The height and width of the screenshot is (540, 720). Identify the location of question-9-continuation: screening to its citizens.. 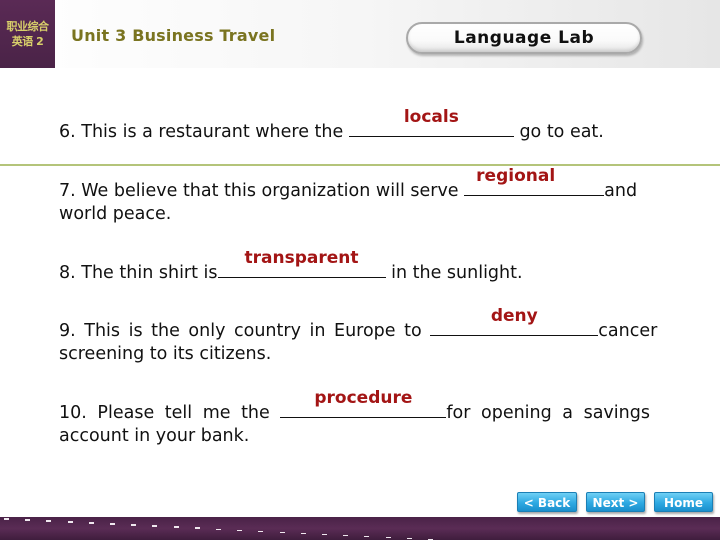
(165, 354).